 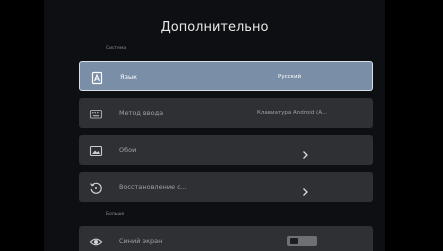 What do you see at coordinates (141, 241) in the screenshot?
I see `settings-item-label: Синий экран` at bounding box center [141, 241].